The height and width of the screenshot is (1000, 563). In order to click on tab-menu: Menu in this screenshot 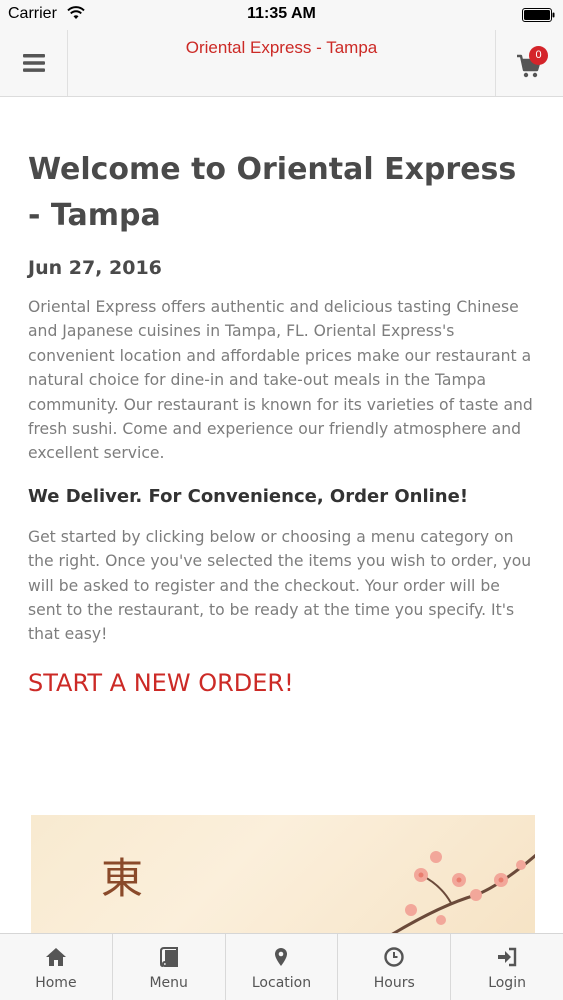, I will do `click(169, 967)`.